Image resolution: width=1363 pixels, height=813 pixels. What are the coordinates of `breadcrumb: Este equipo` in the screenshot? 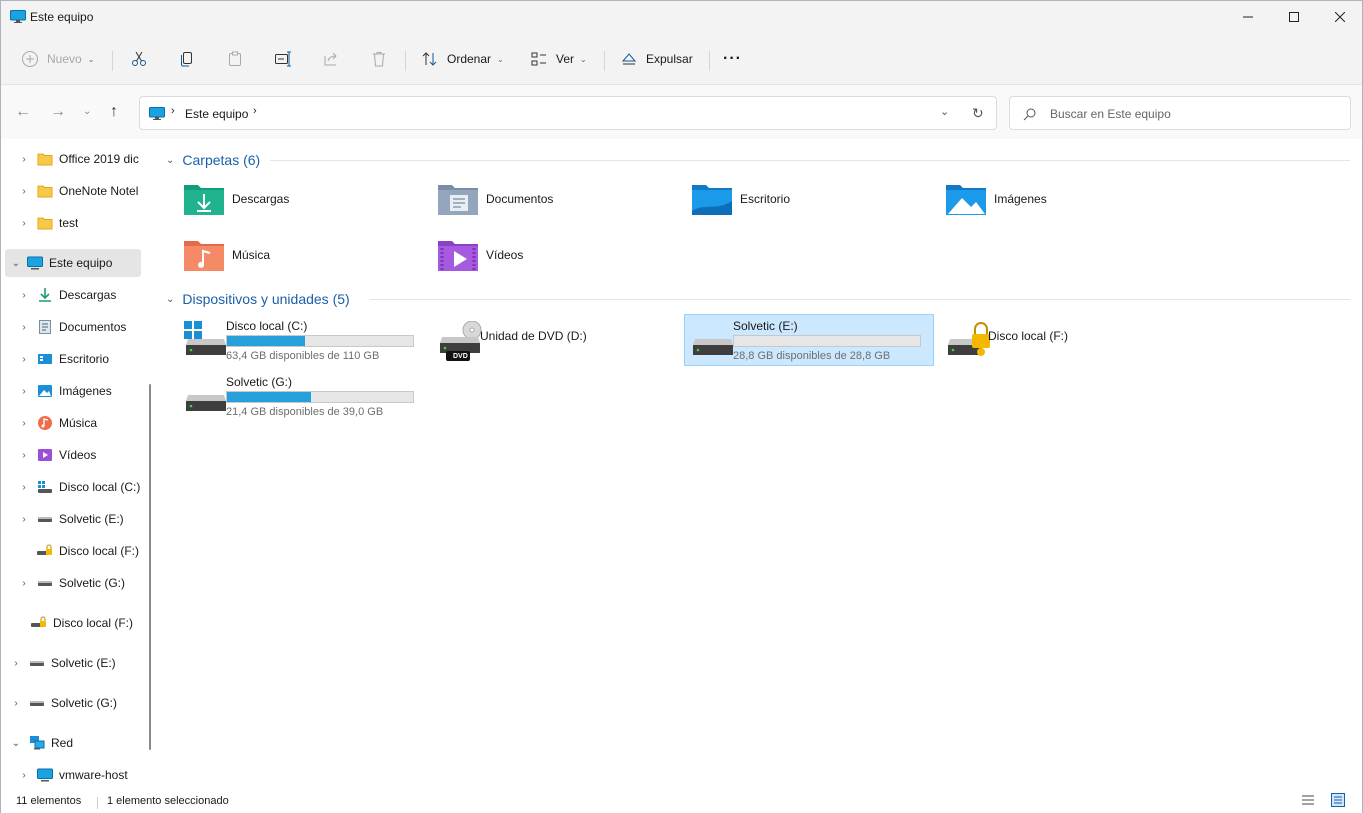 It's located at (216, 114).